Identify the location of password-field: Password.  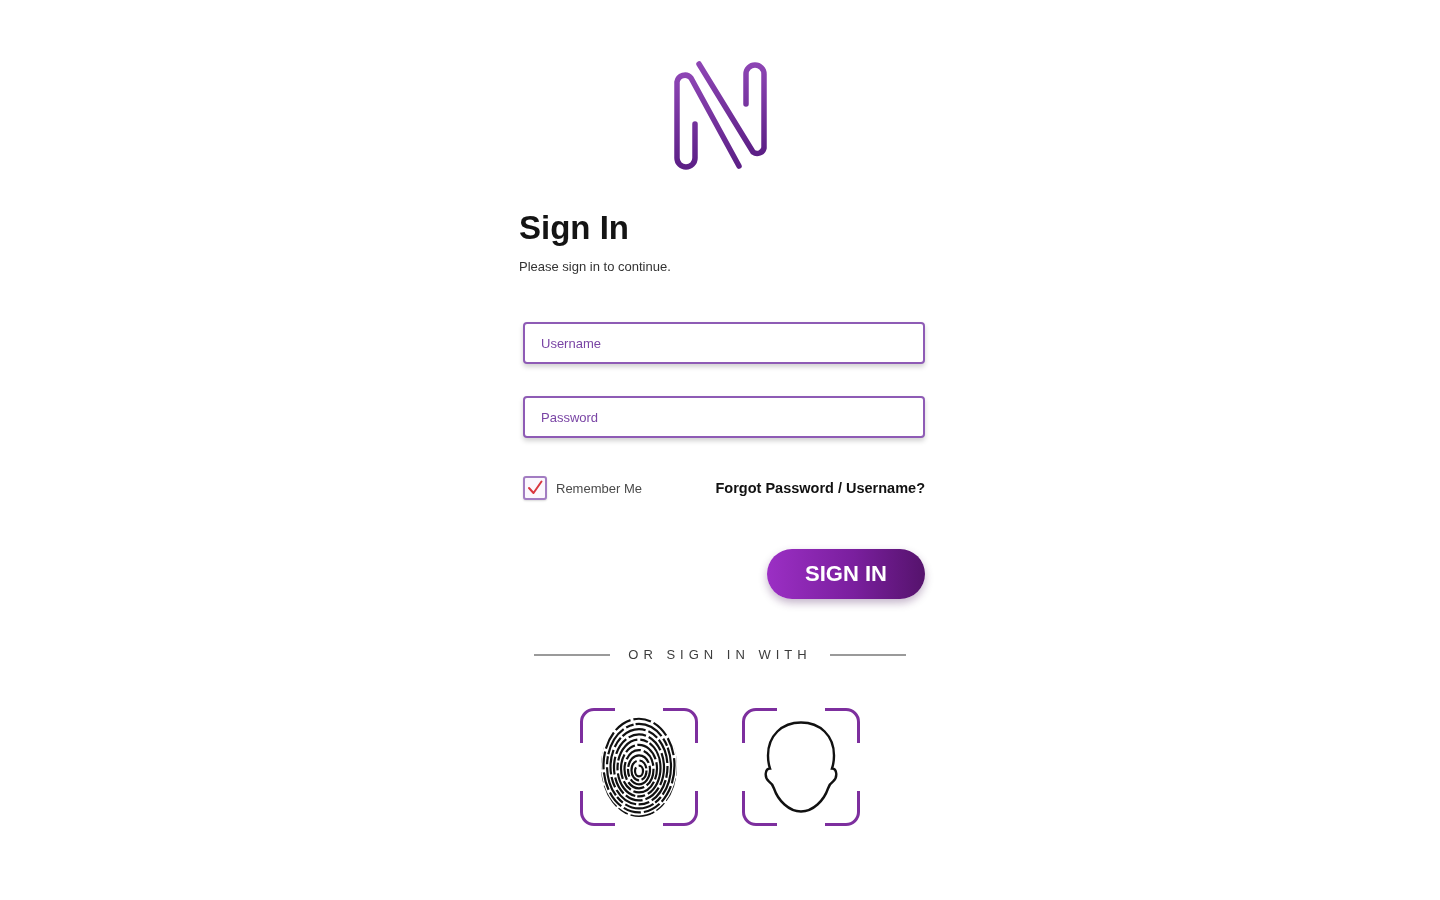
(724, 417).